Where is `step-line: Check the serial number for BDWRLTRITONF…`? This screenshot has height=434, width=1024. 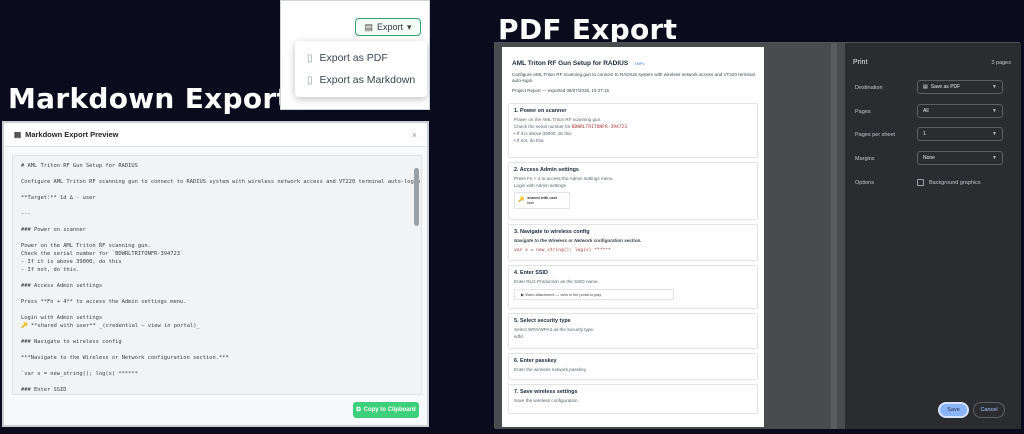 step-line: Check the serial number for BDWRLTRITONF… is located at coordinates (633, 127).